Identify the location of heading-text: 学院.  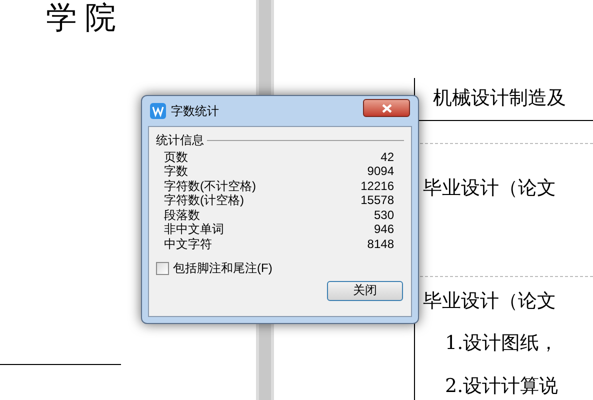
(85, 18).